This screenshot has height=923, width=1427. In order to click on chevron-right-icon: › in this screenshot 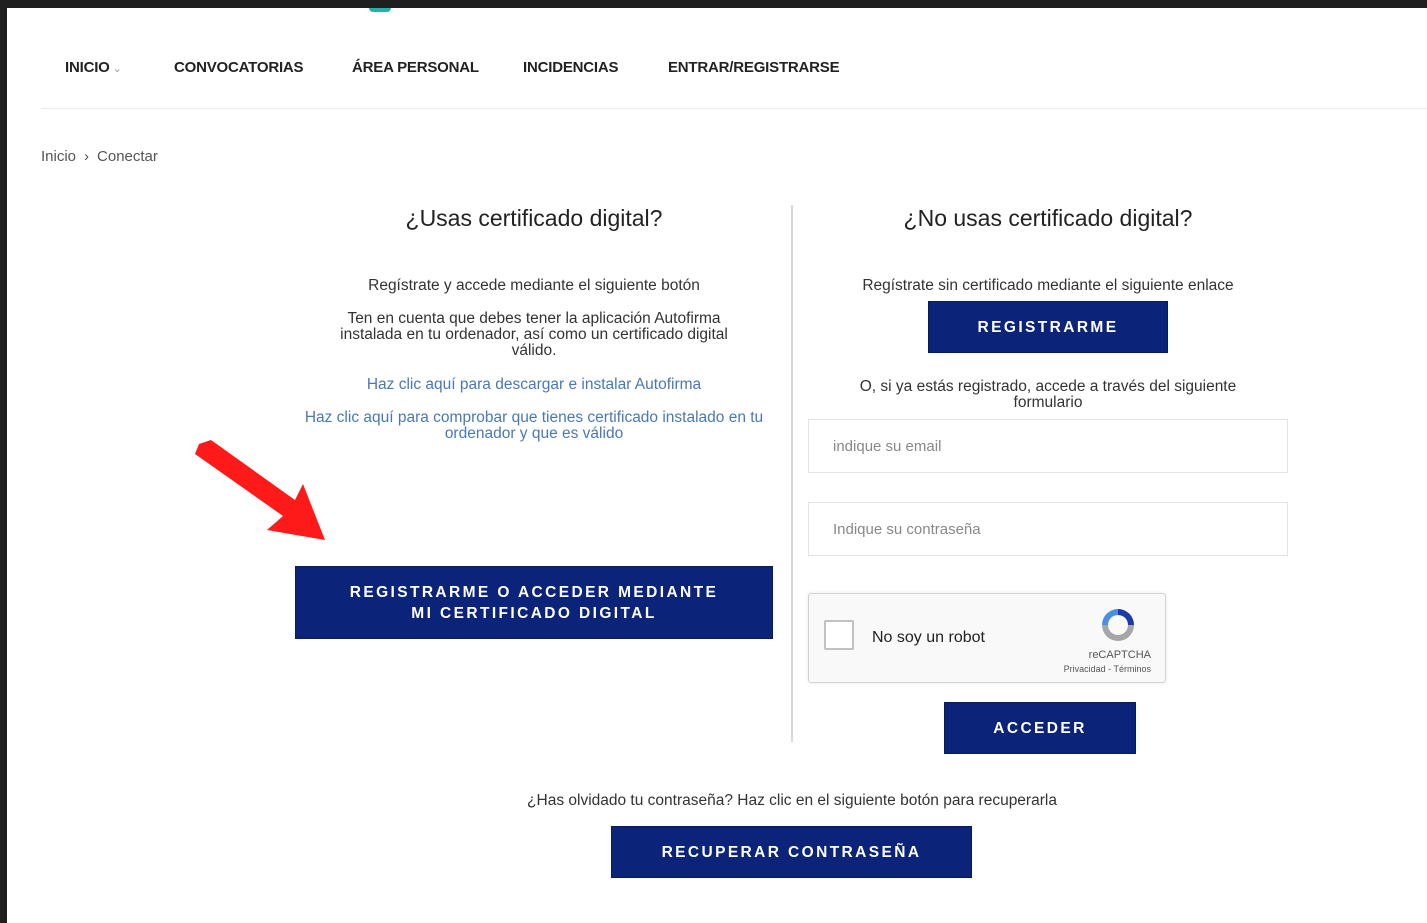, I will do `click(87, 156)`.